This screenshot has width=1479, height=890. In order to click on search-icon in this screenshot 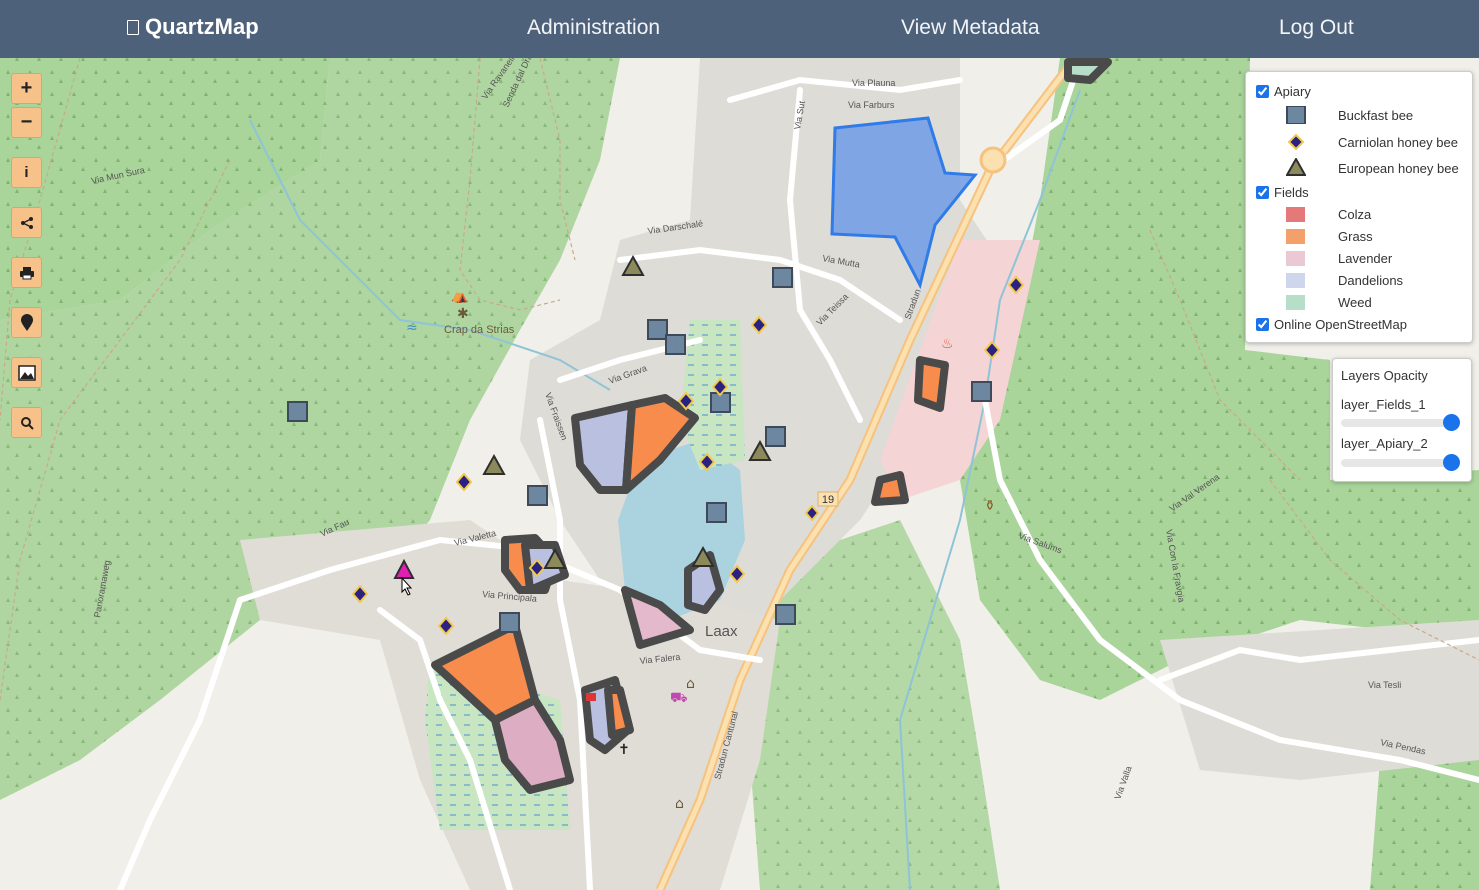, I will do `click(27, 423)`.